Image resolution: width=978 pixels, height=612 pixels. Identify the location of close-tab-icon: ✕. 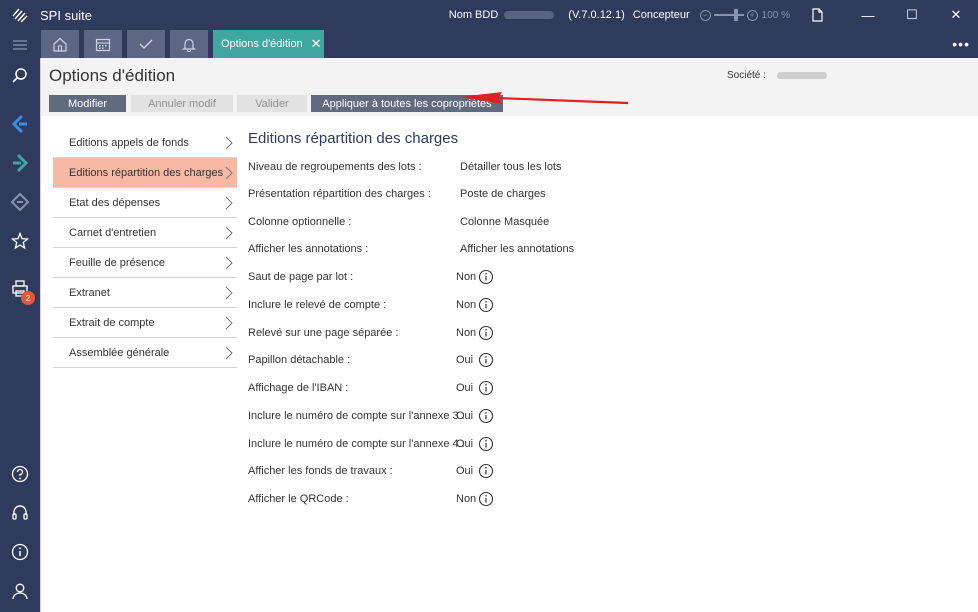
(316, 44).